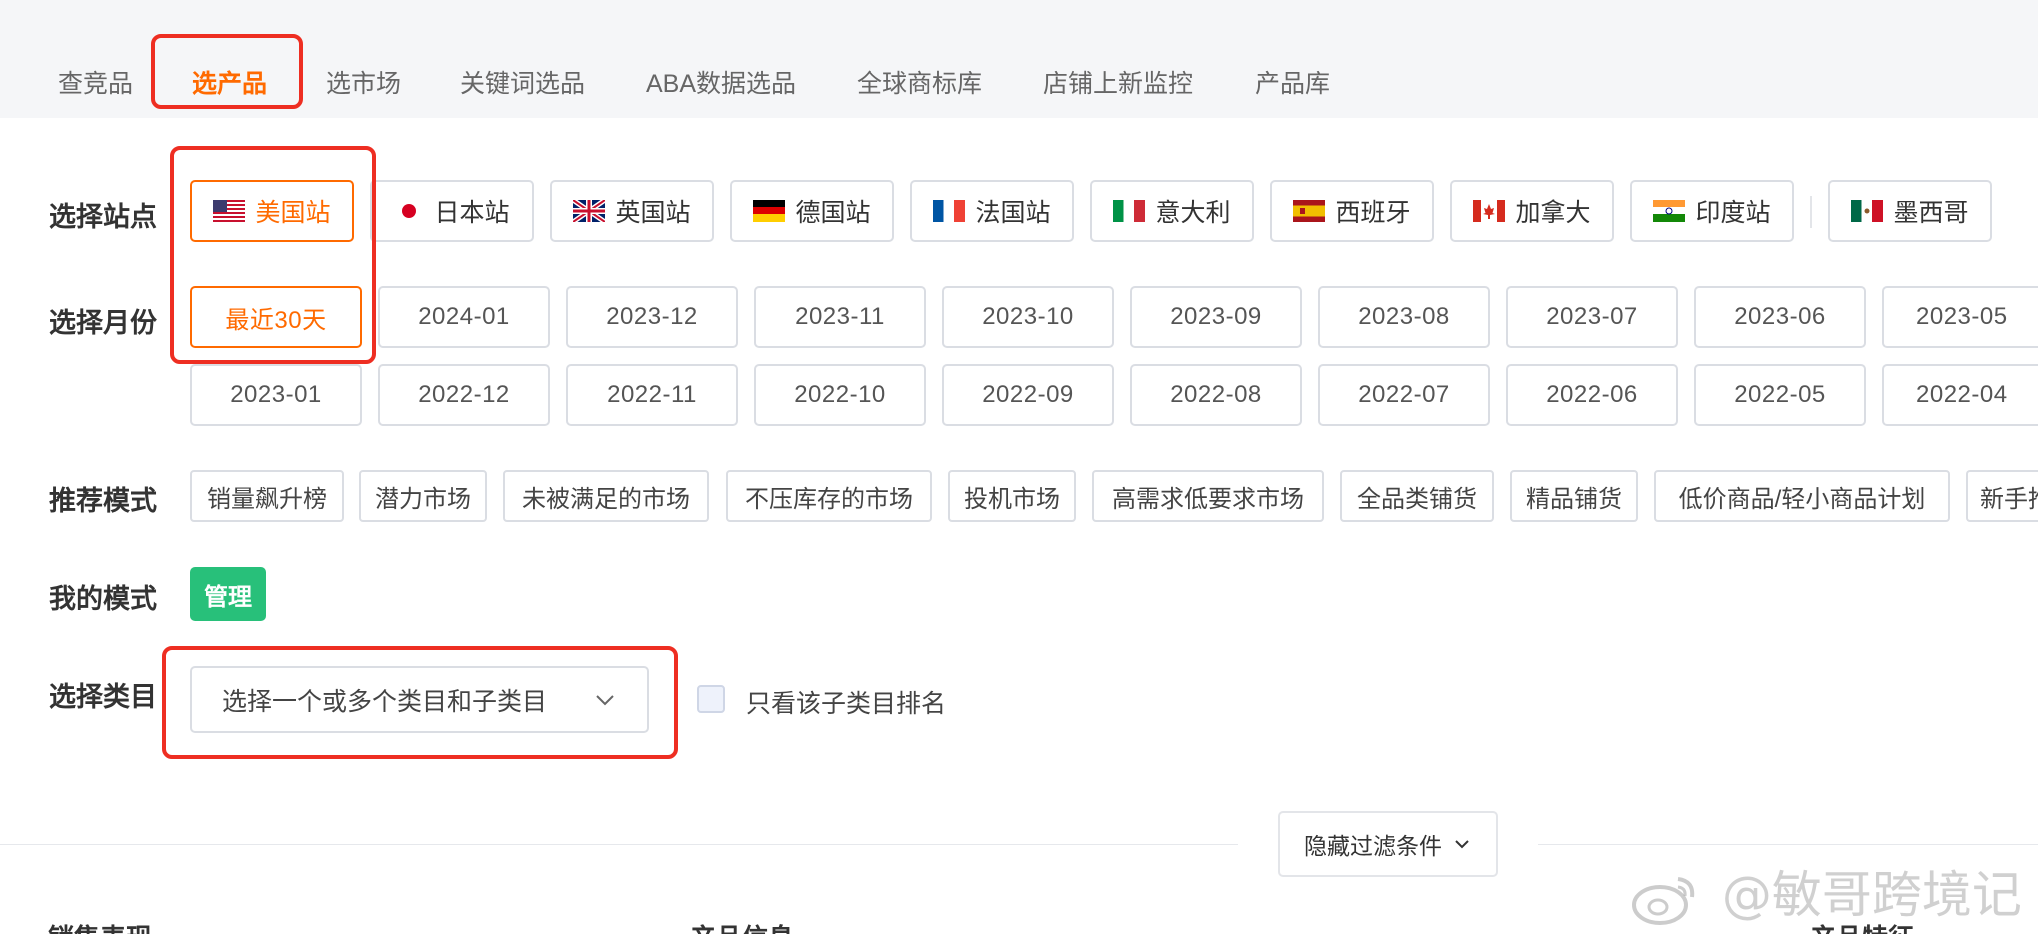 The width and height of the screenshot is (2038, 934). What do you see at coordinates (1780, 317) in the screenshot?
I see `month-chip: 2023-06` at bounding box center [1780, 317].